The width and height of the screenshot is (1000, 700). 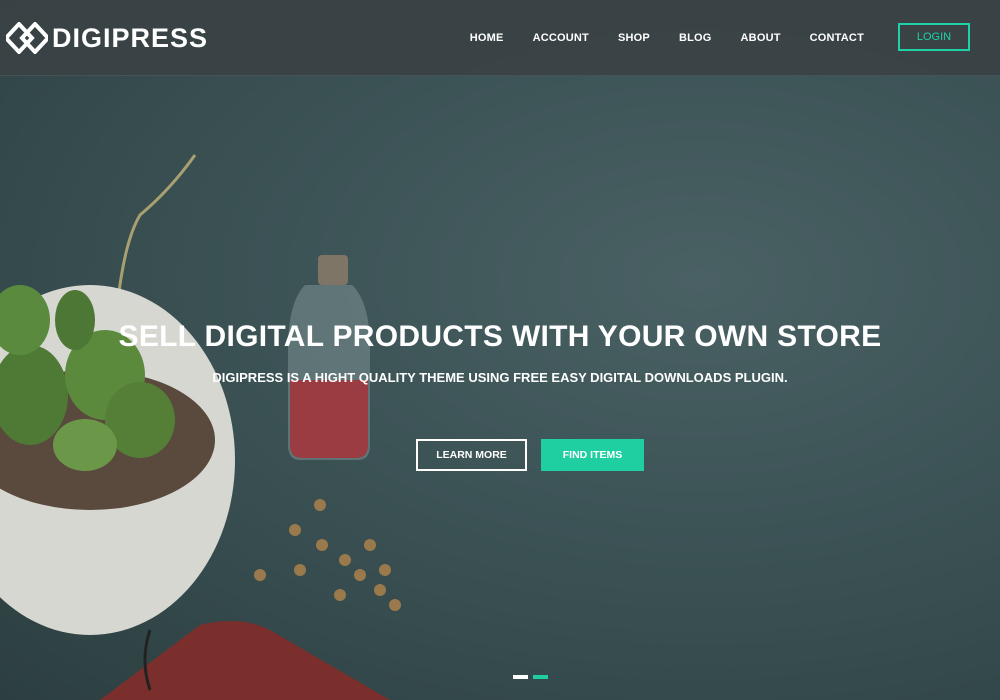 I want to click on brand-logo: DIGIPRESS, so click(x=107, y=38).